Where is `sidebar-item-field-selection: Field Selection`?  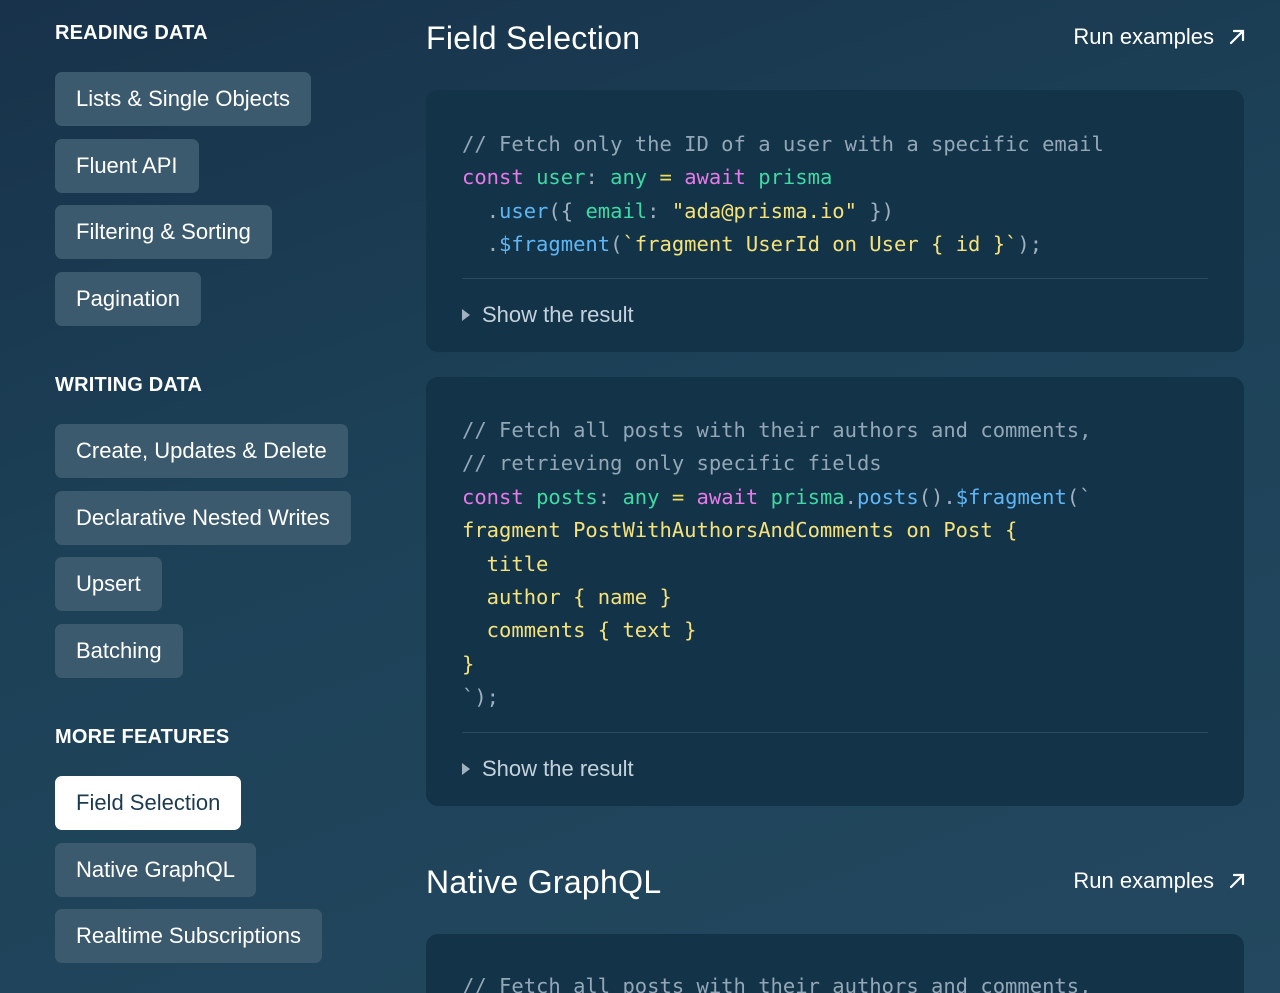
sidebar-item-field-selection: Field Selection is located at coordinates (148, 803).